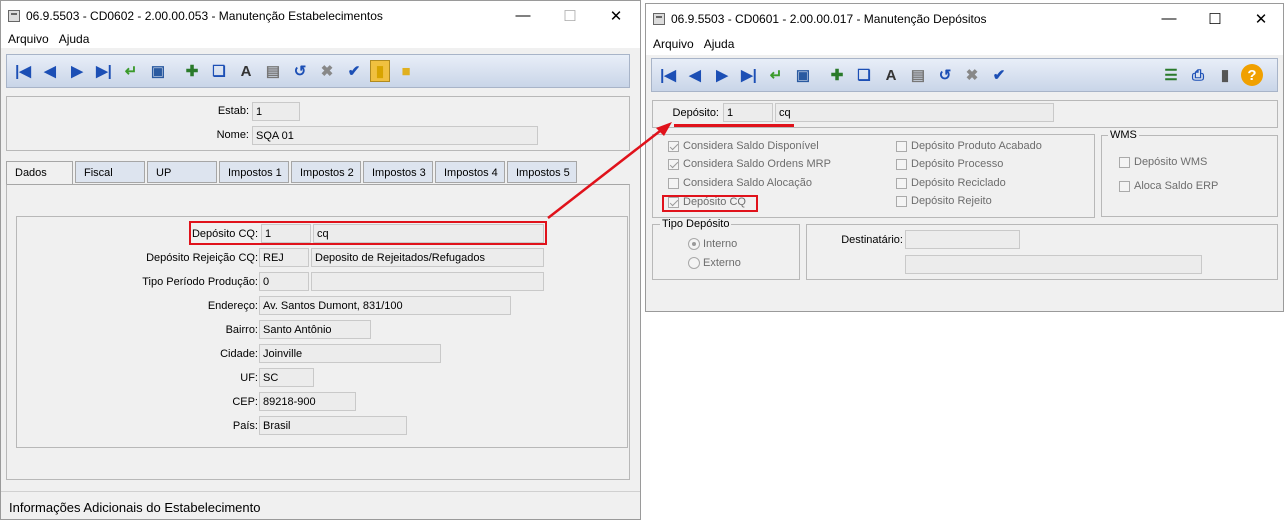  What do you see at coordinates (604, 174) in the screenshot?
I see `arrow-line` at bounding box center [604, 174].